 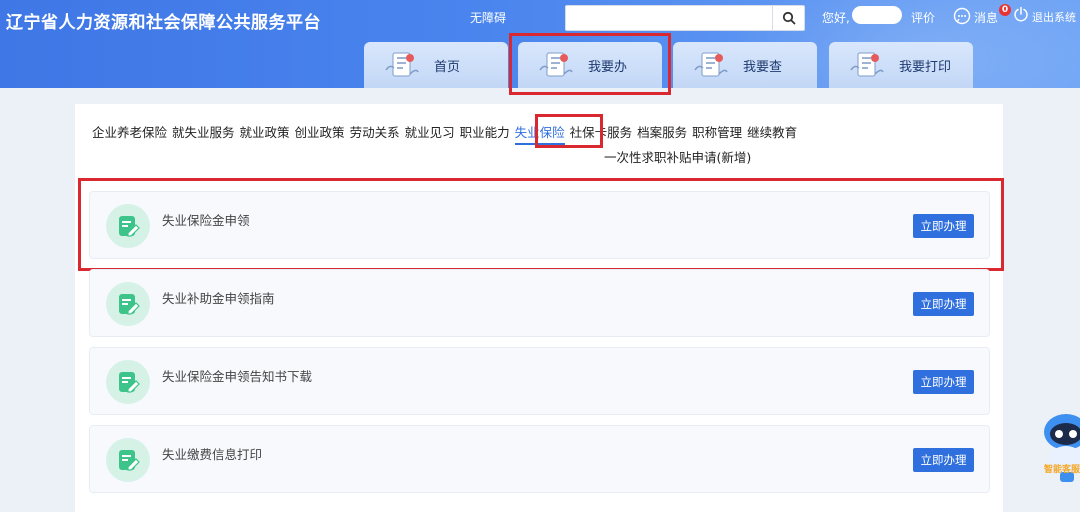 What do you see at coordinates (488, 17) in the screenshot?
I see `accessibility-link: 无障碍` at bounding box center [488, 17].